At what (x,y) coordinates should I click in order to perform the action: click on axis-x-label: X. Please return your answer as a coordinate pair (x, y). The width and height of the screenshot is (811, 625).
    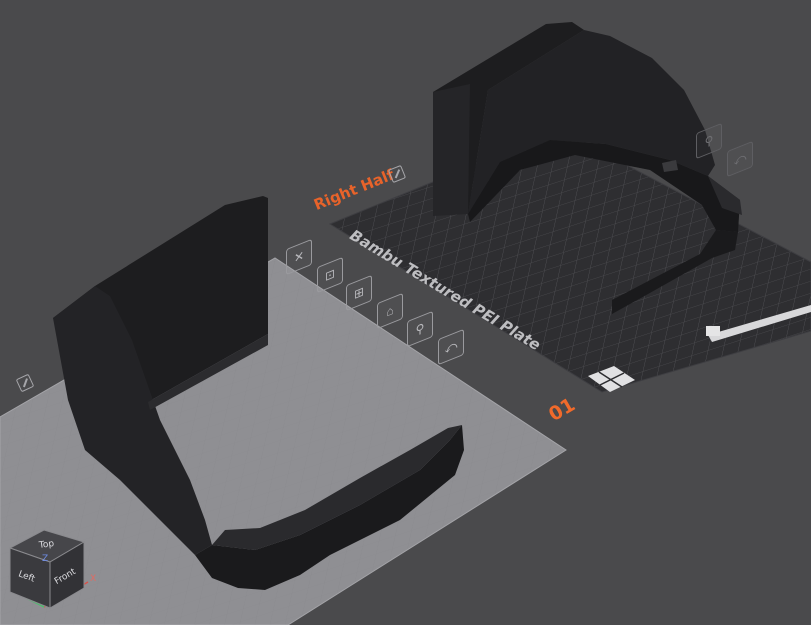
    Looking at the image, I should click on (93, 579).